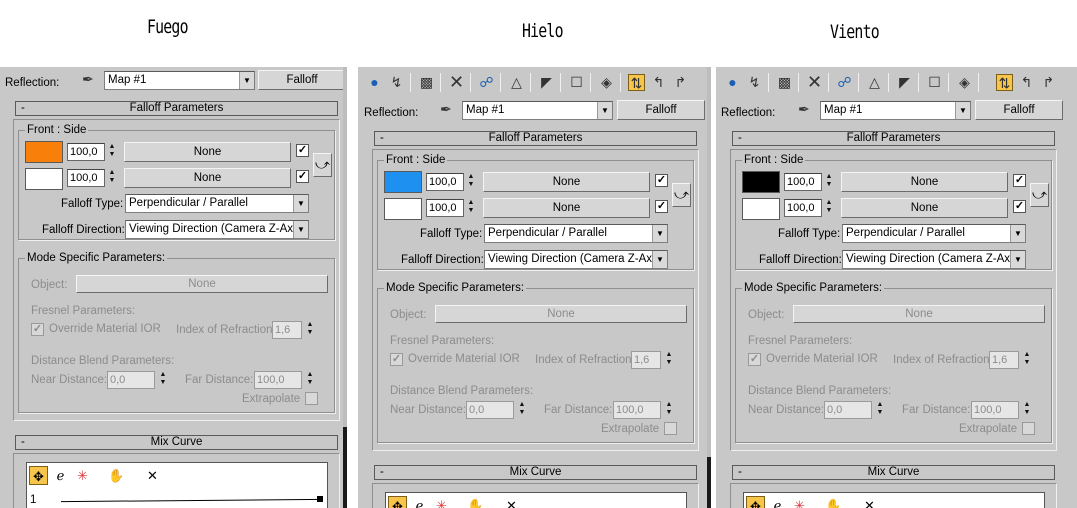 The width and height of the screenshot is (1077, 508). Describe the element at coordinates (732, 82) in the screenshot. I see `get-material-icon: ●` at that location.